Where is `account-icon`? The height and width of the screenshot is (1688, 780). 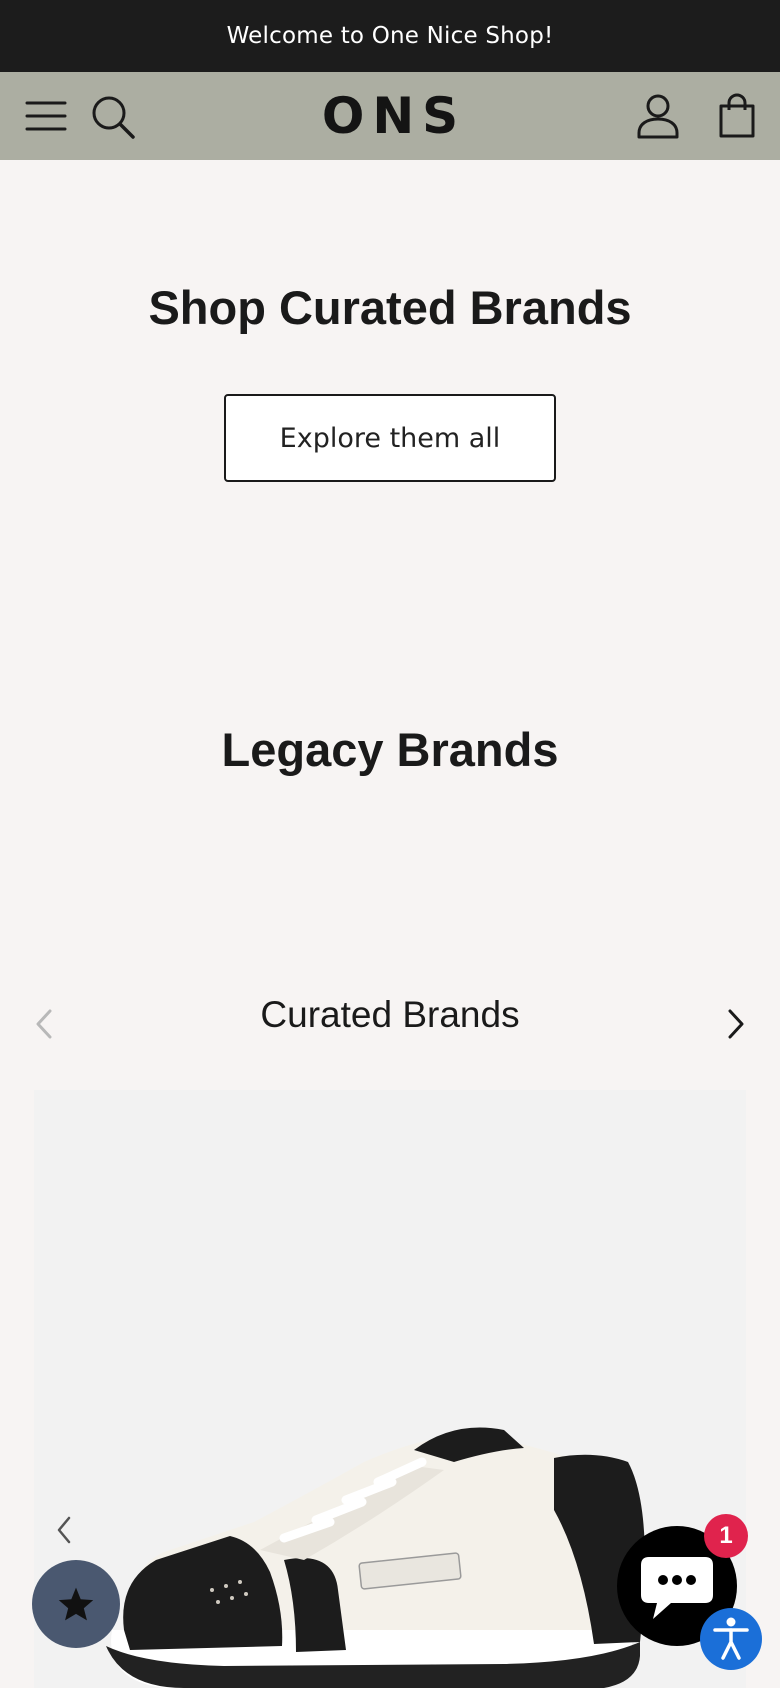 account-icon is located at coordinates (658, 116).